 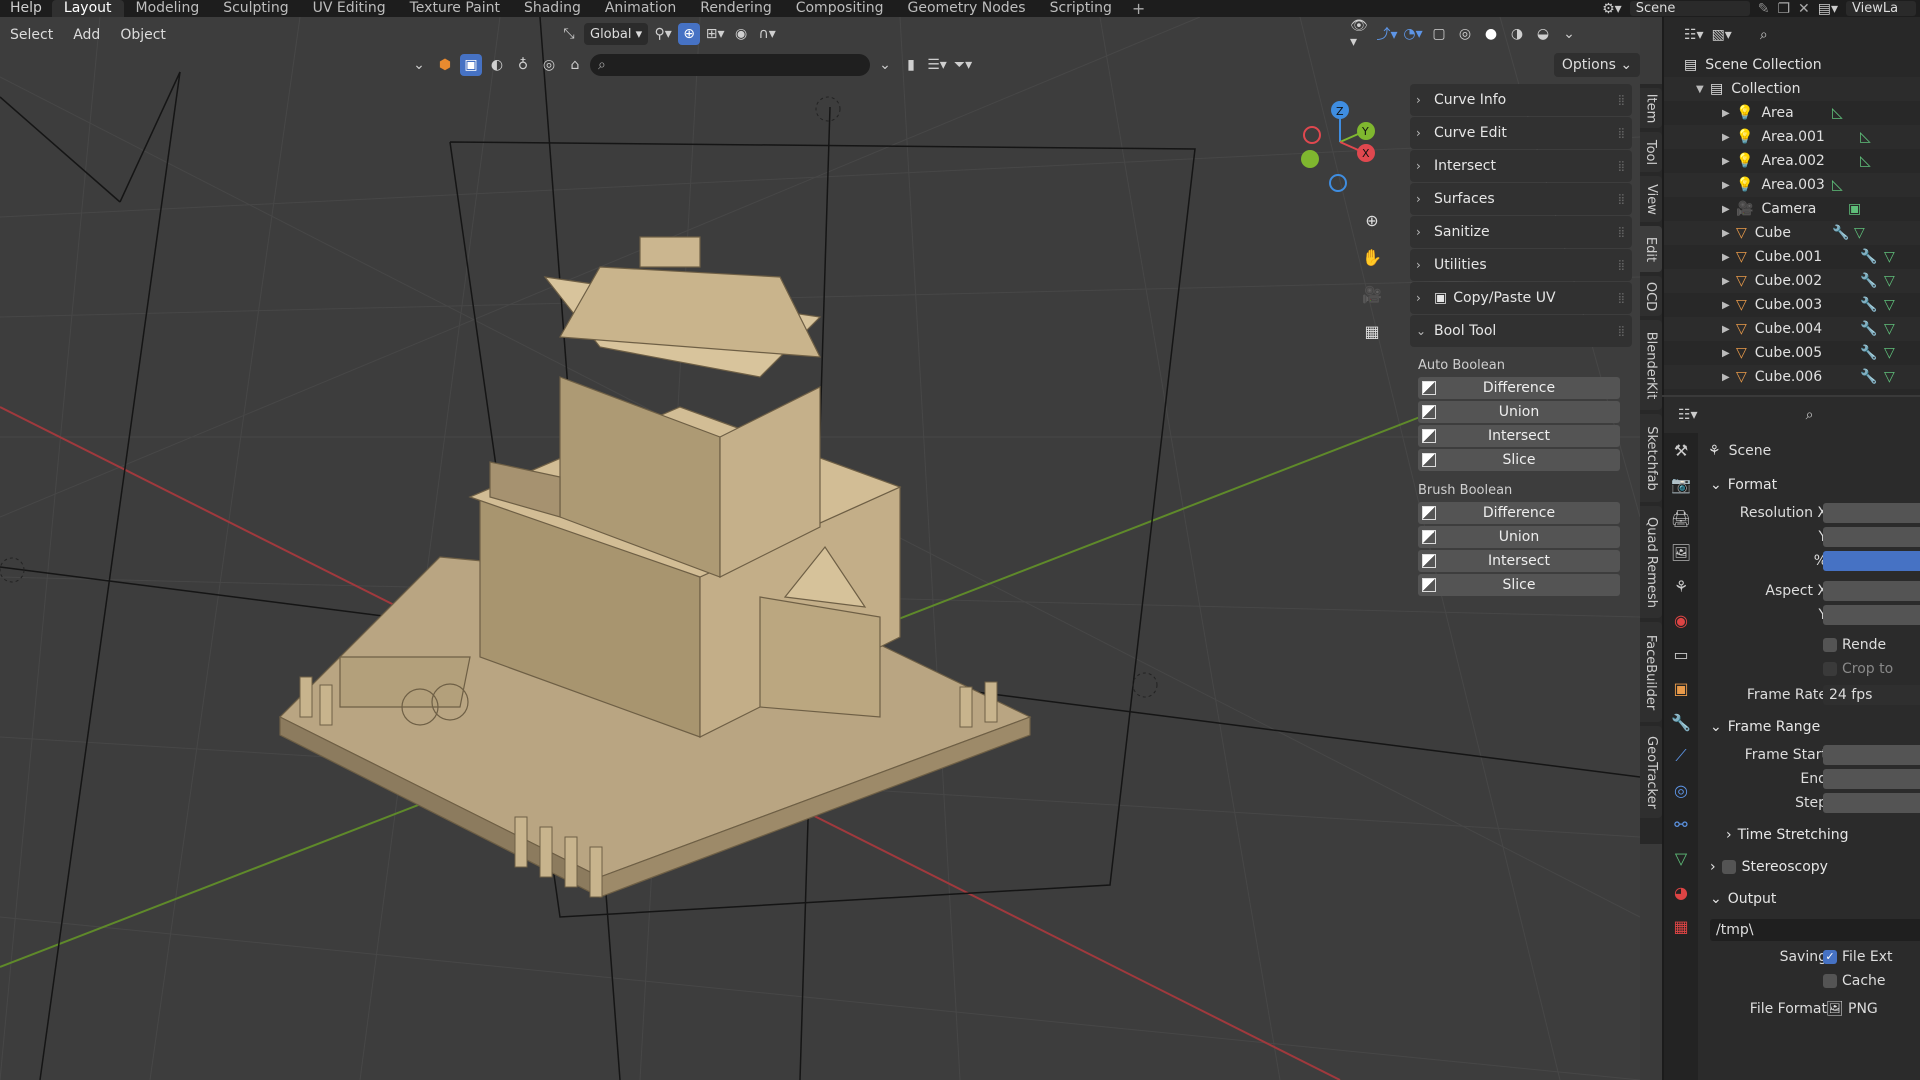 I want to click on shading-dropdown-icon: ⌄, so click(x=1569, y=34).